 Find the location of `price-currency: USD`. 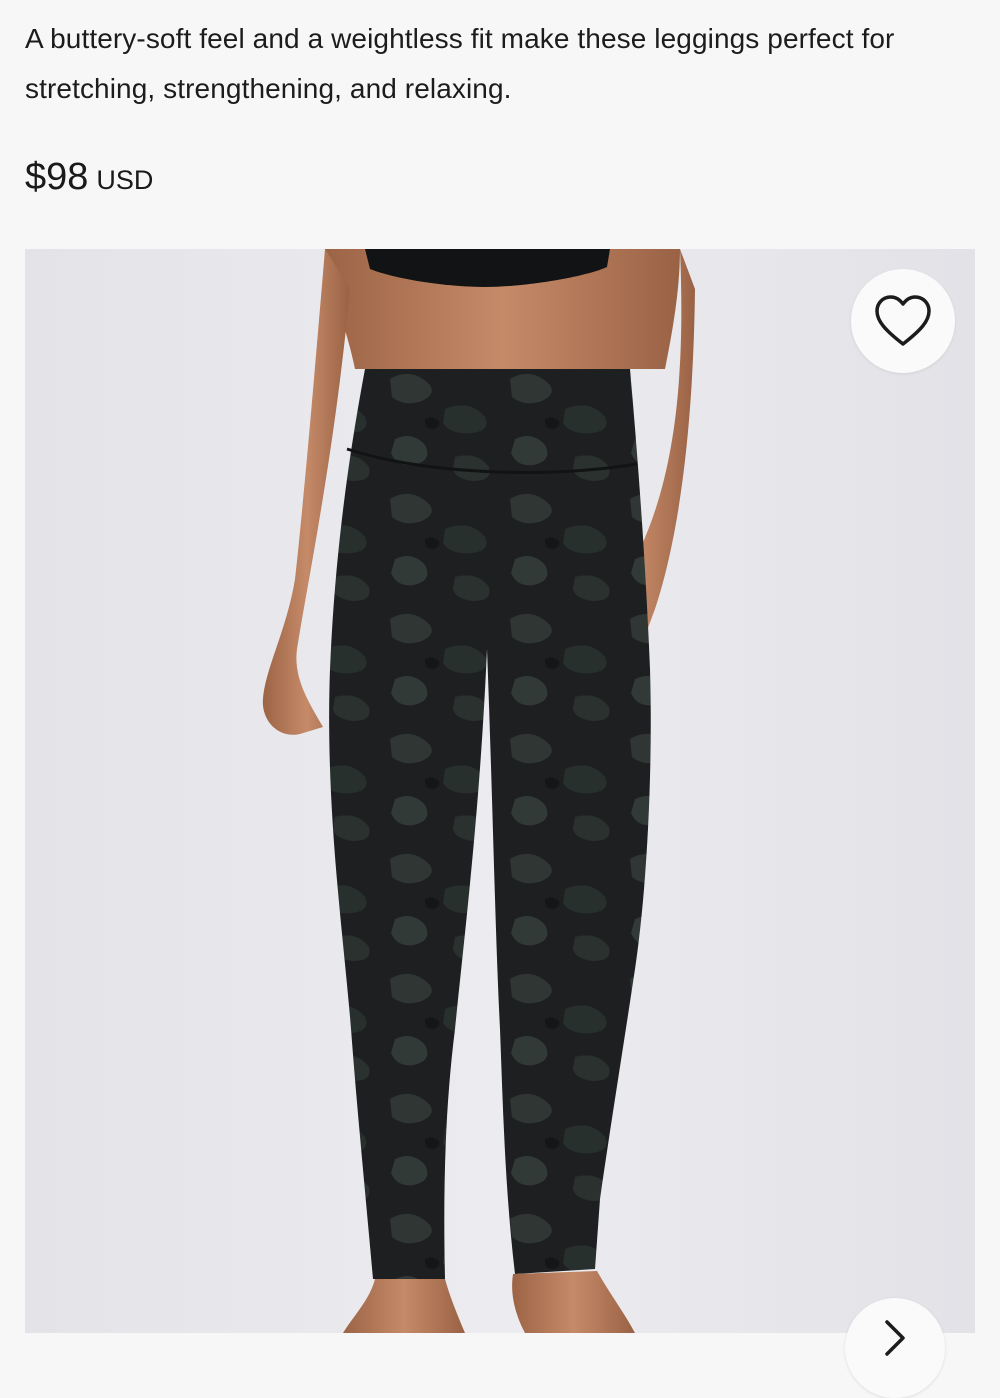

price-currency: USD is located at coordinates (125, 180).